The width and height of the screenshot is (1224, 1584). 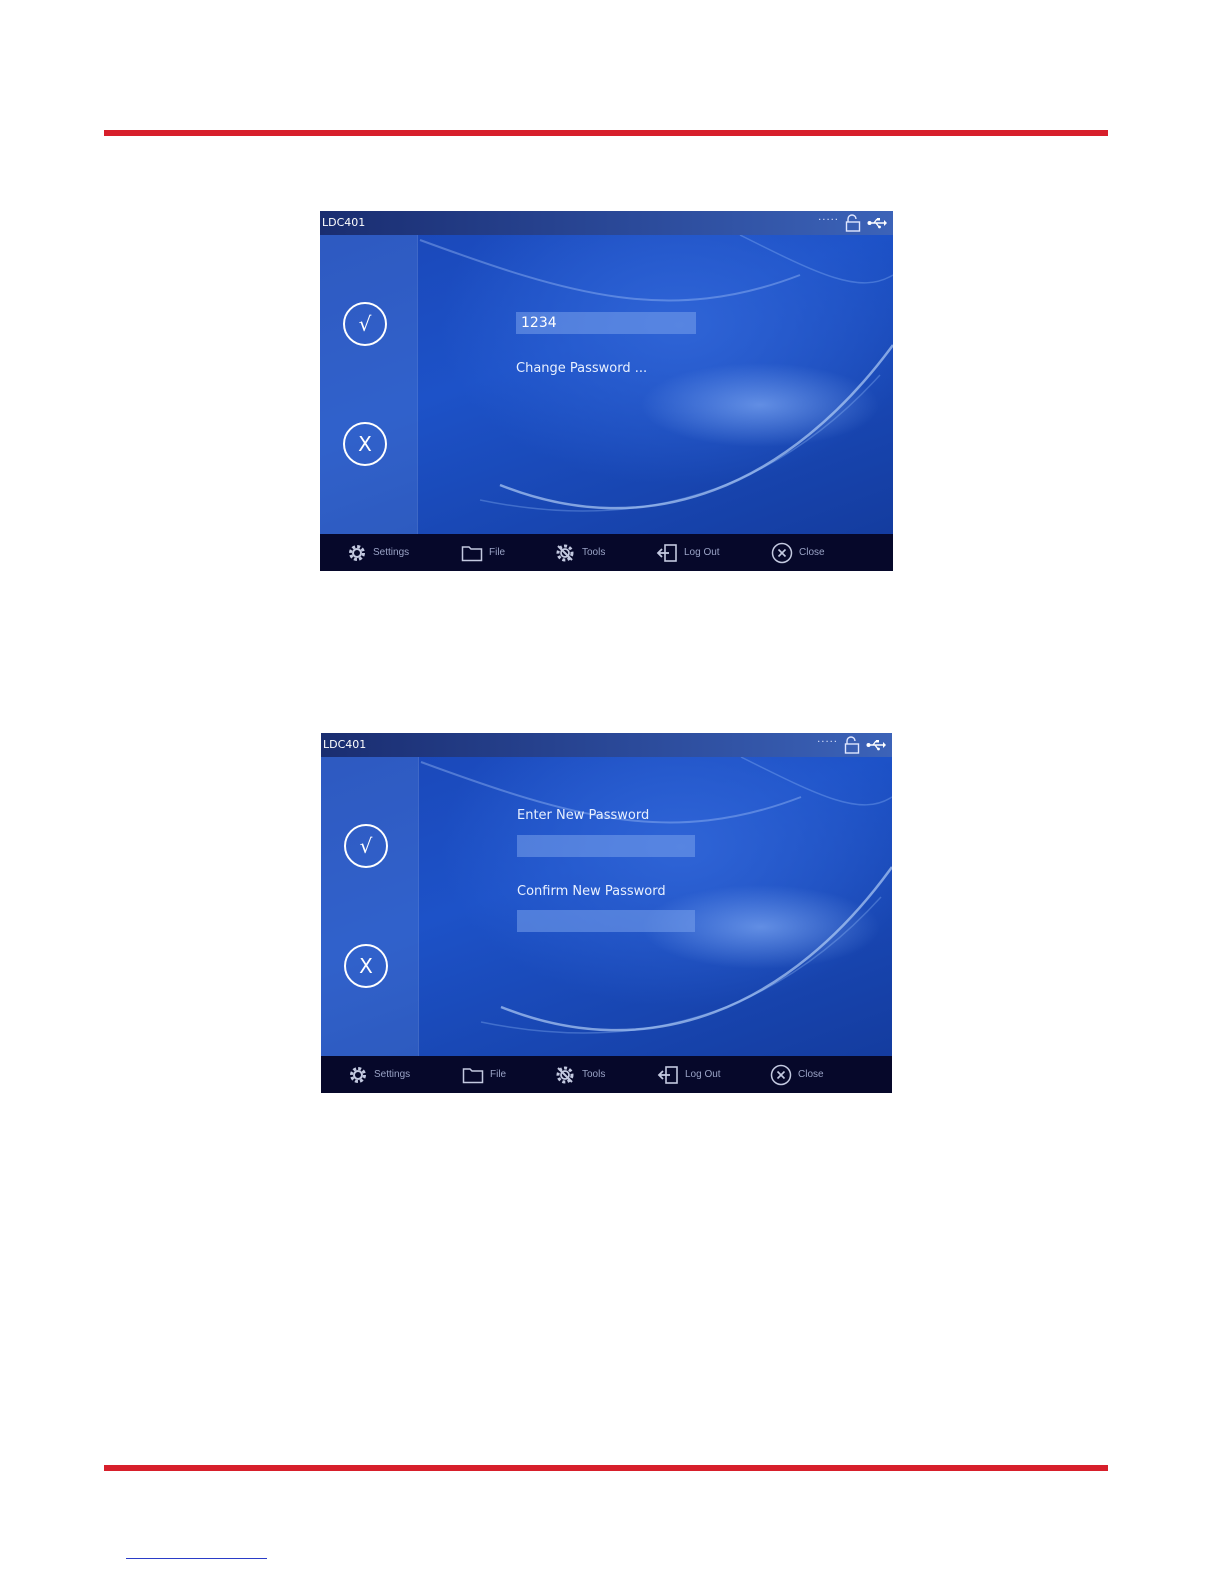 I want to click on new-password-label: Enter New Password, so click(x=583, y=815).